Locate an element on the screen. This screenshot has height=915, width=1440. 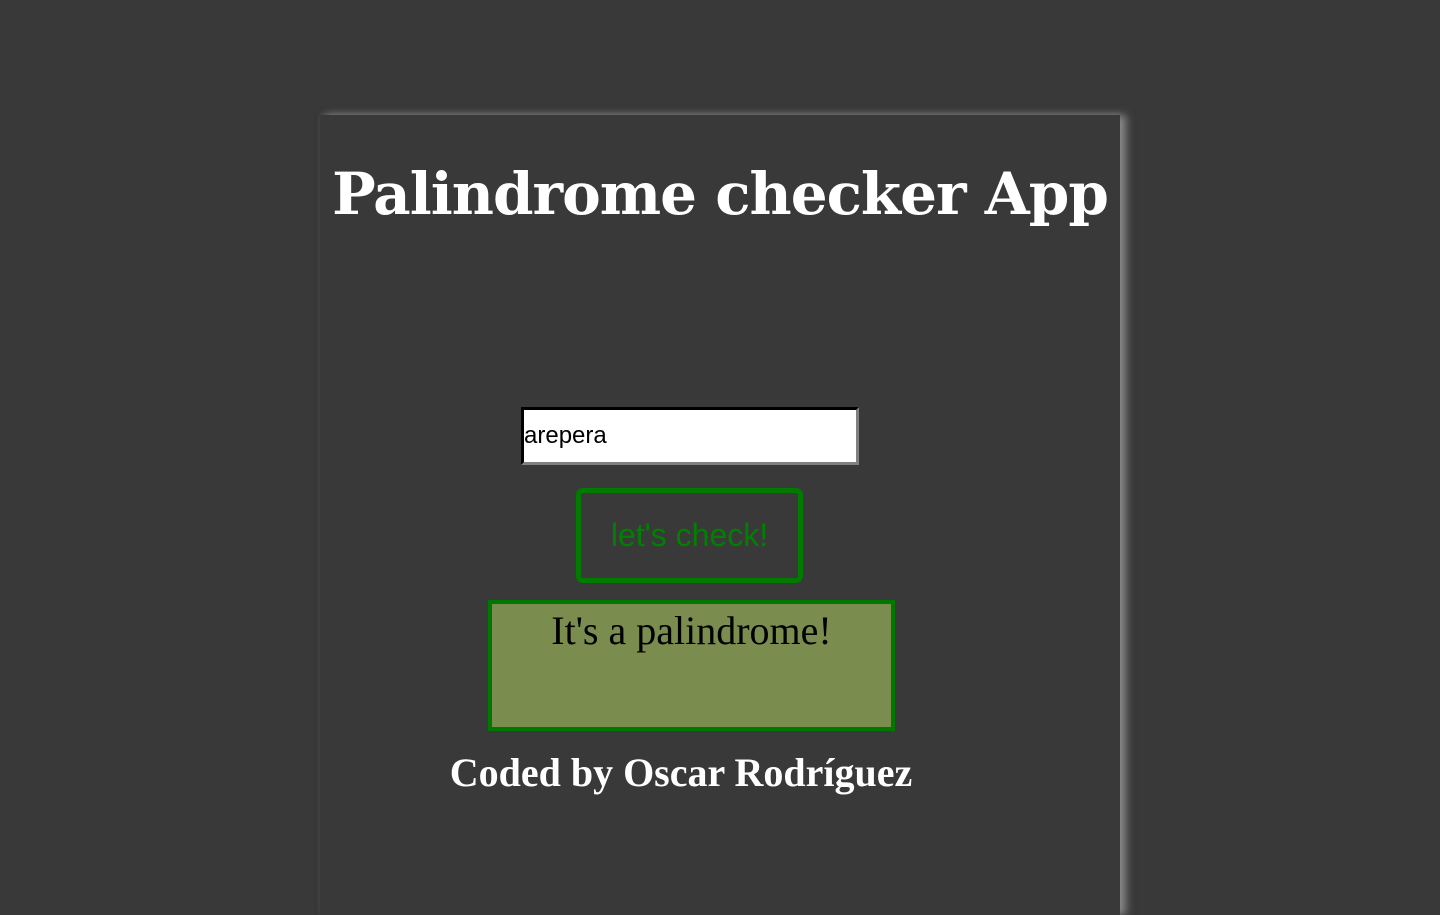
footer-credit: Coded by Oscar Rodríguez is located at coordinates (681, 772).